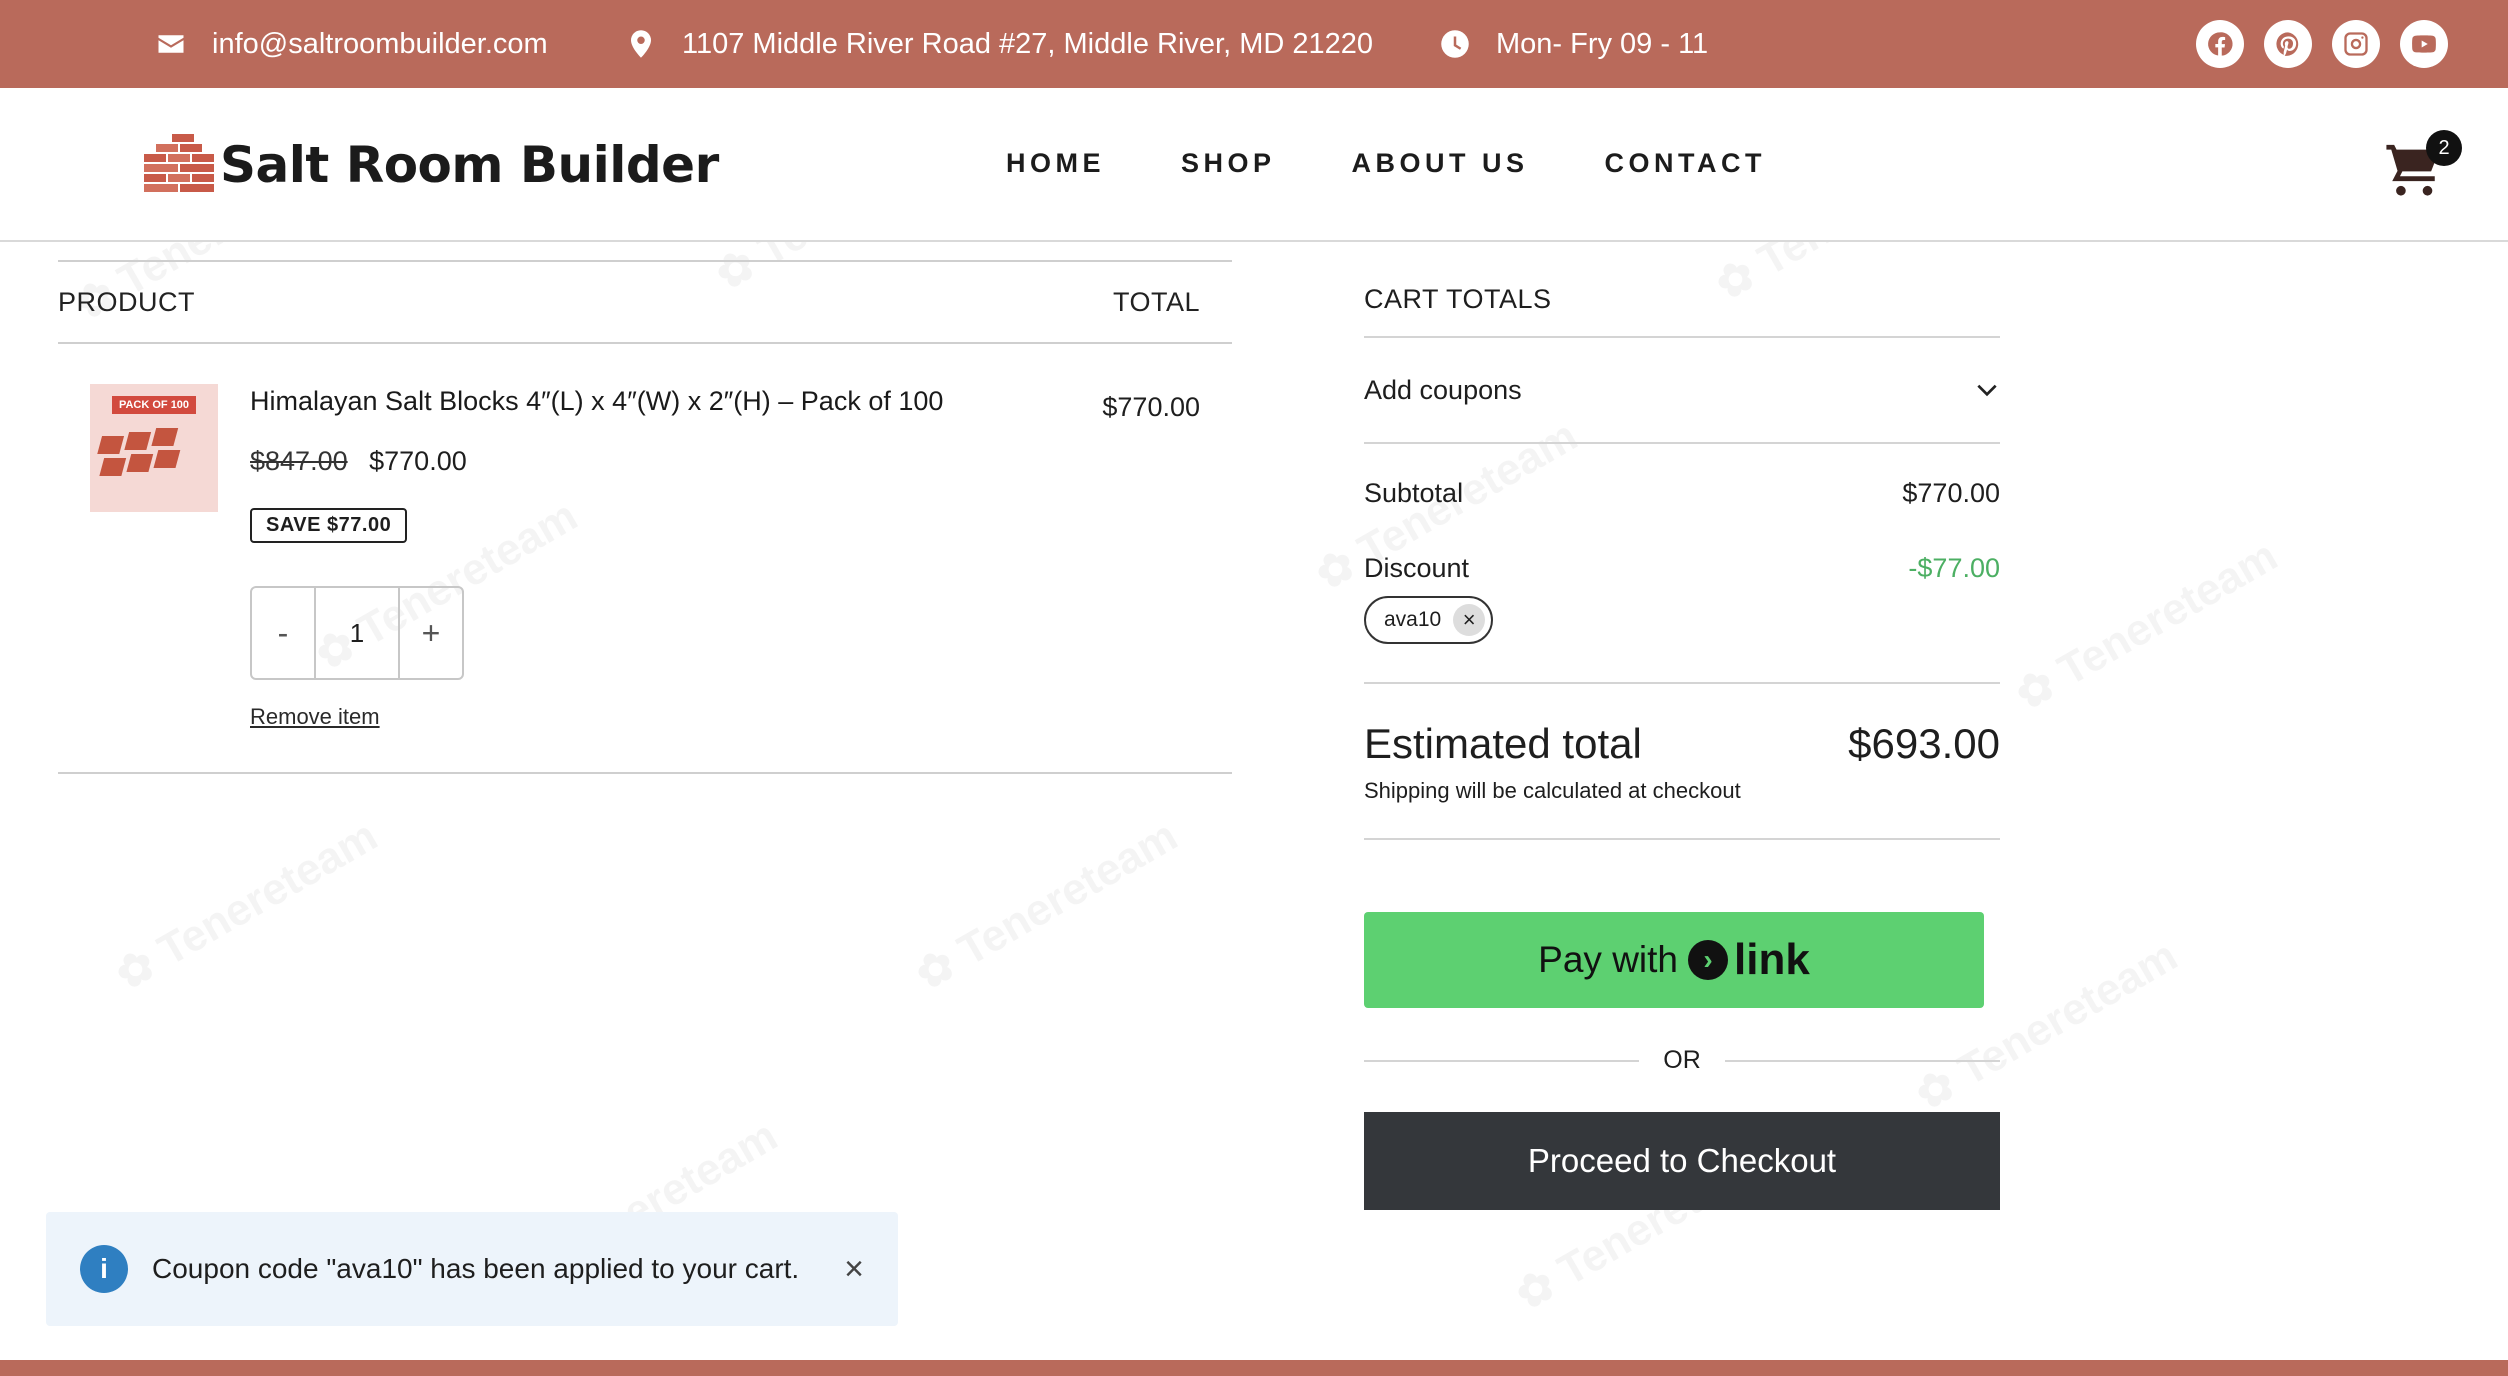 Image resolution: width=2508 pixels, height=1376 pixels. What do you see at coordinates (2423, 165) in the screenshot?
I see `cart-button: 2` at bounding box center [2423, 165].